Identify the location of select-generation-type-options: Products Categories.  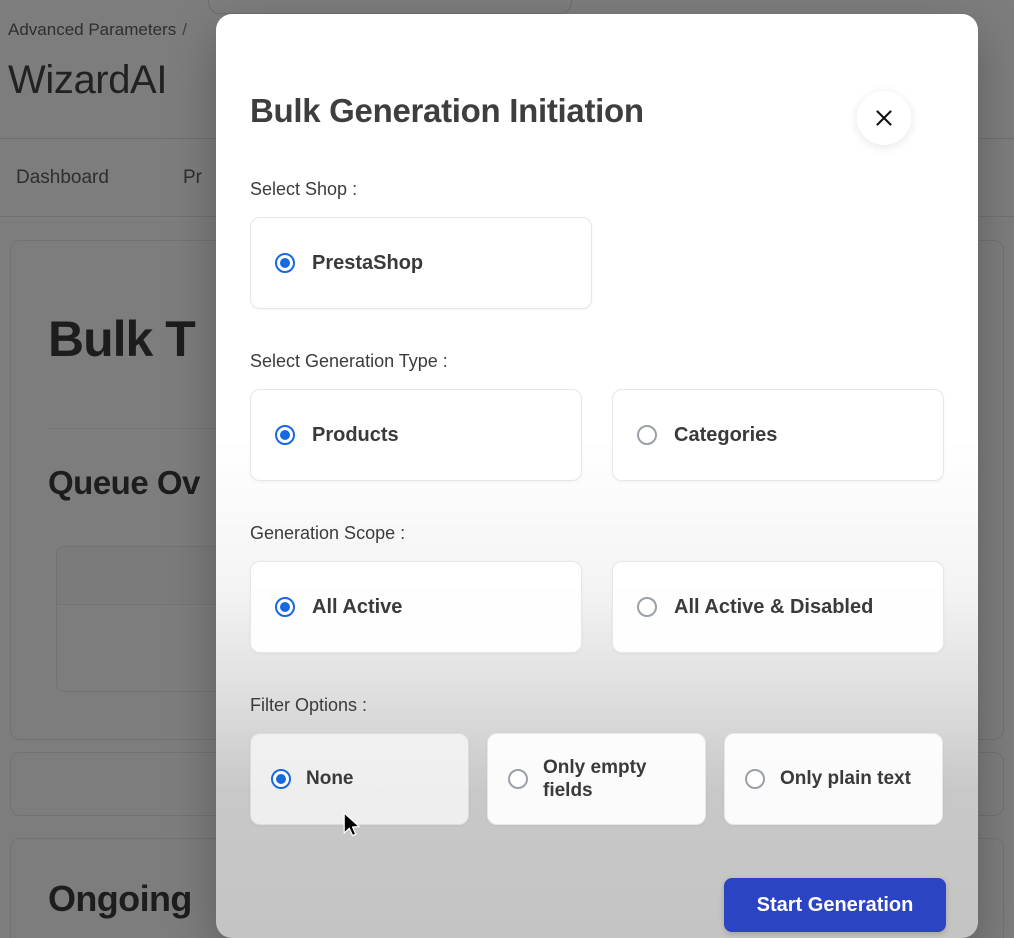
(597, 435).